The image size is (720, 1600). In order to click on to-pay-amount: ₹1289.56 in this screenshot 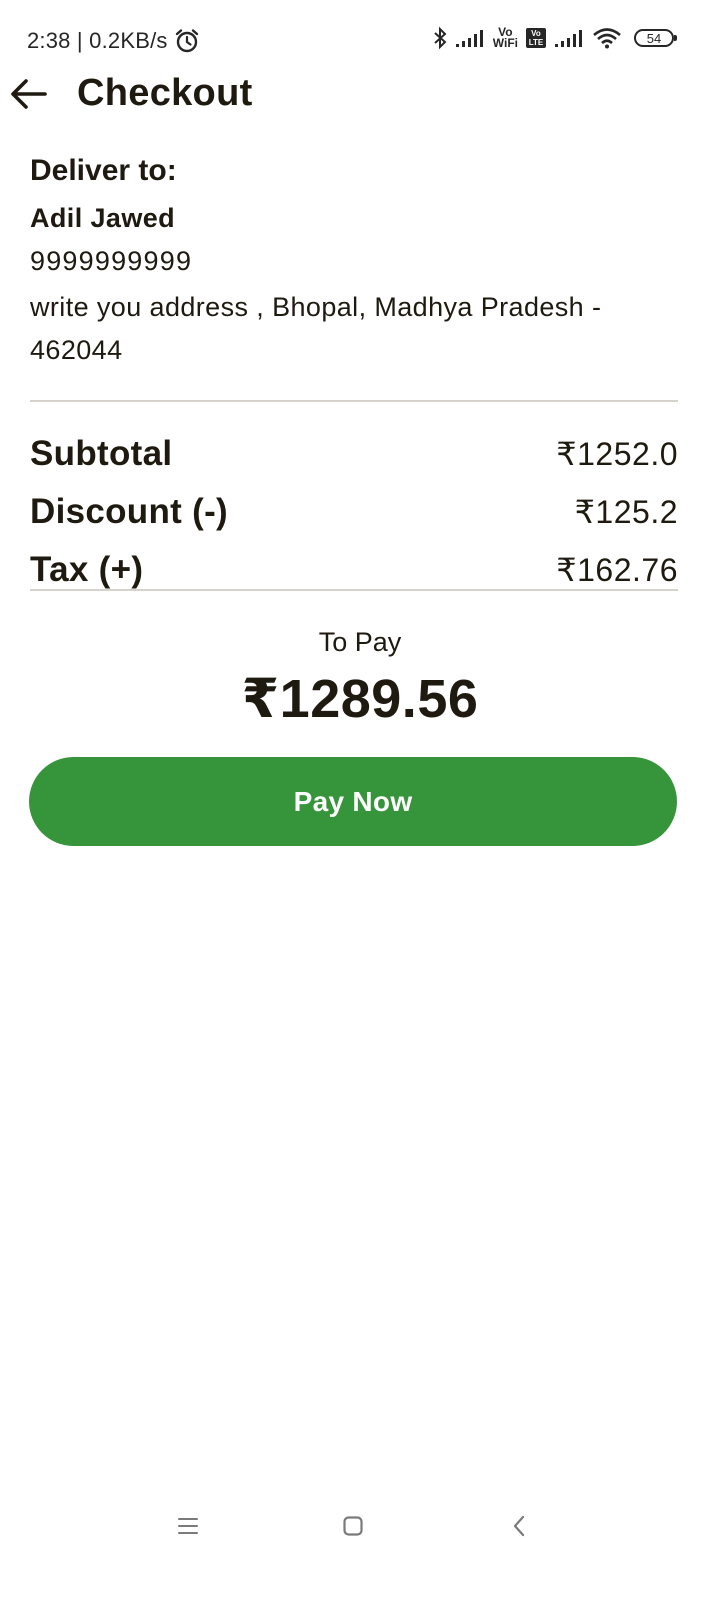, I will do `click(360, 699)`.